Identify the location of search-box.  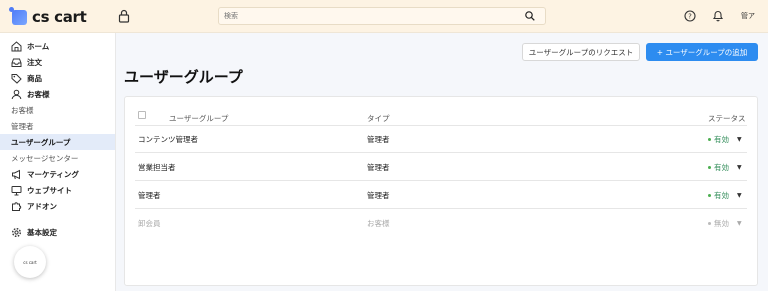
(382, 16).